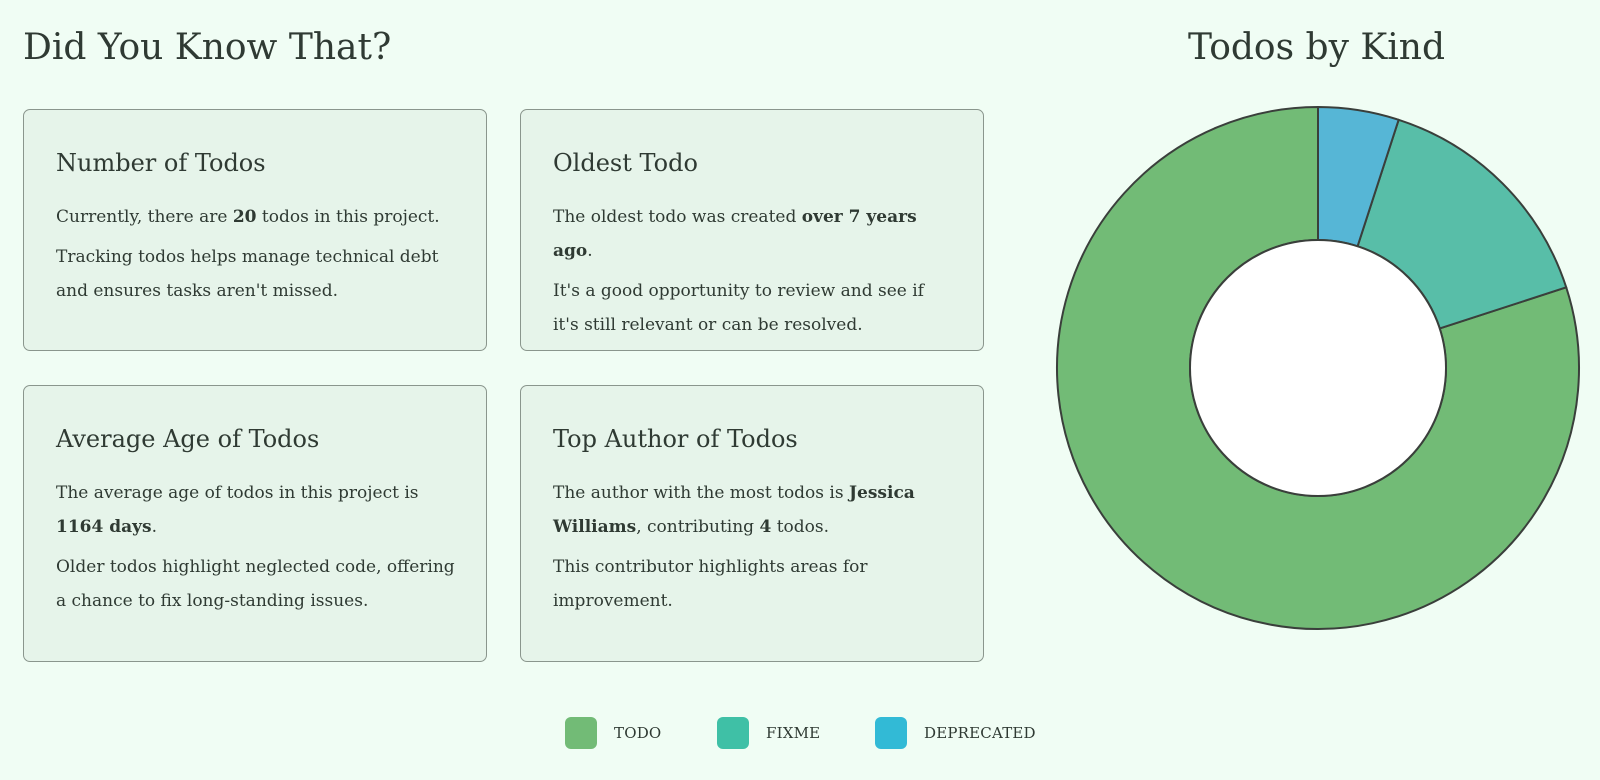  I want to click on donut-center, so click(1318, 368).